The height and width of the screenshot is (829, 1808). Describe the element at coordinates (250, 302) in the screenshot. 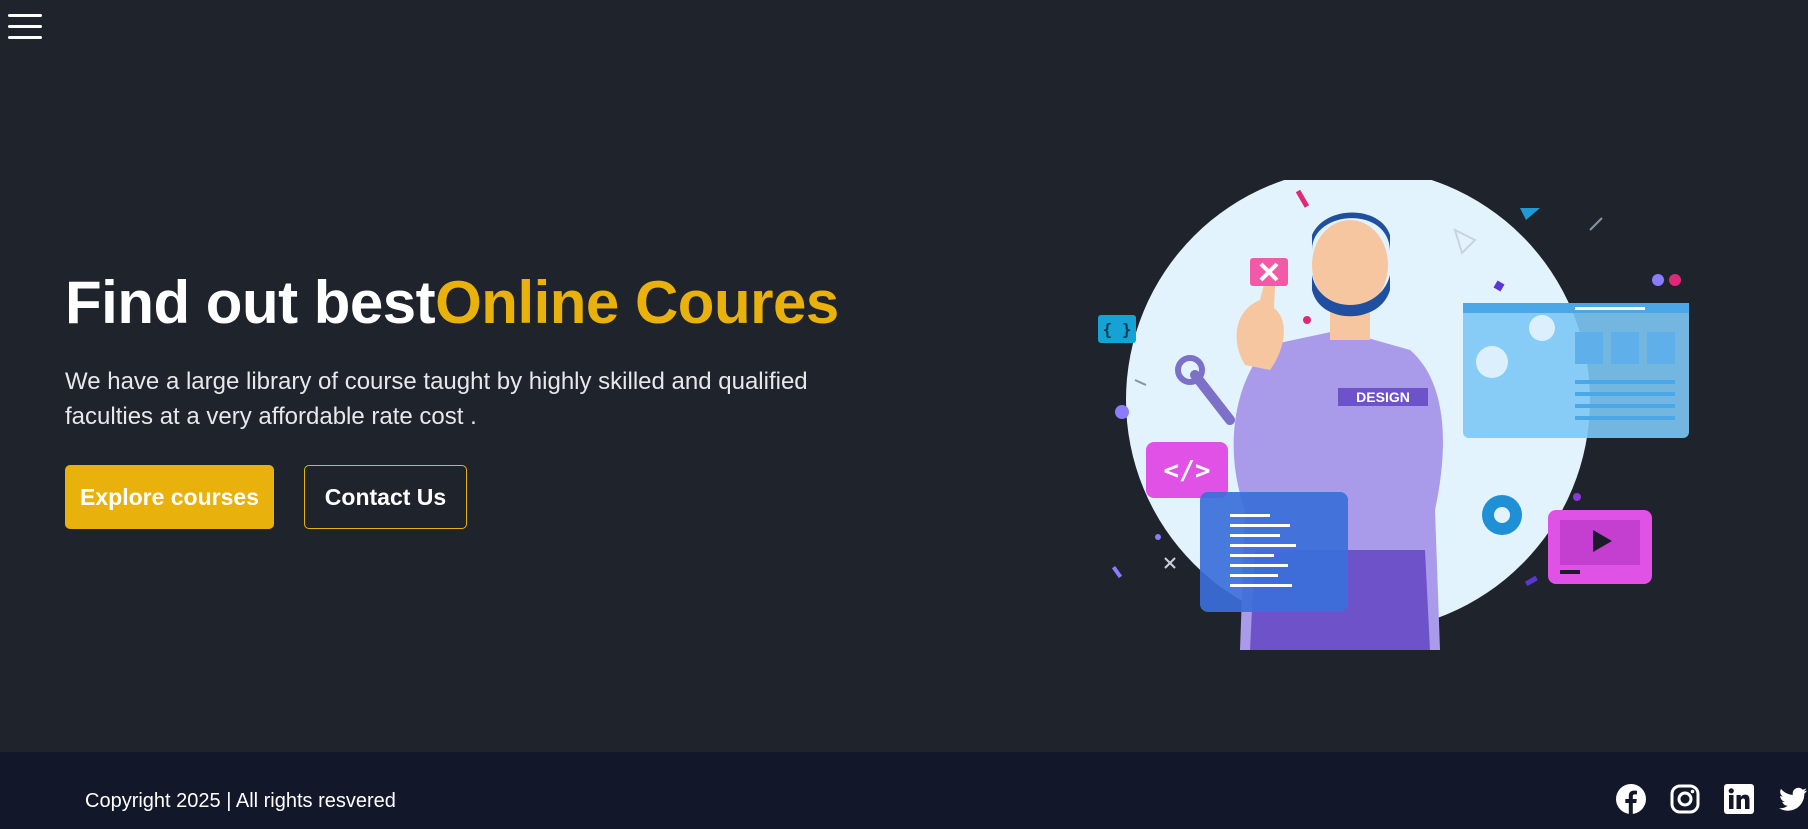

I see `hero-title-plain: Find out best` at that location.